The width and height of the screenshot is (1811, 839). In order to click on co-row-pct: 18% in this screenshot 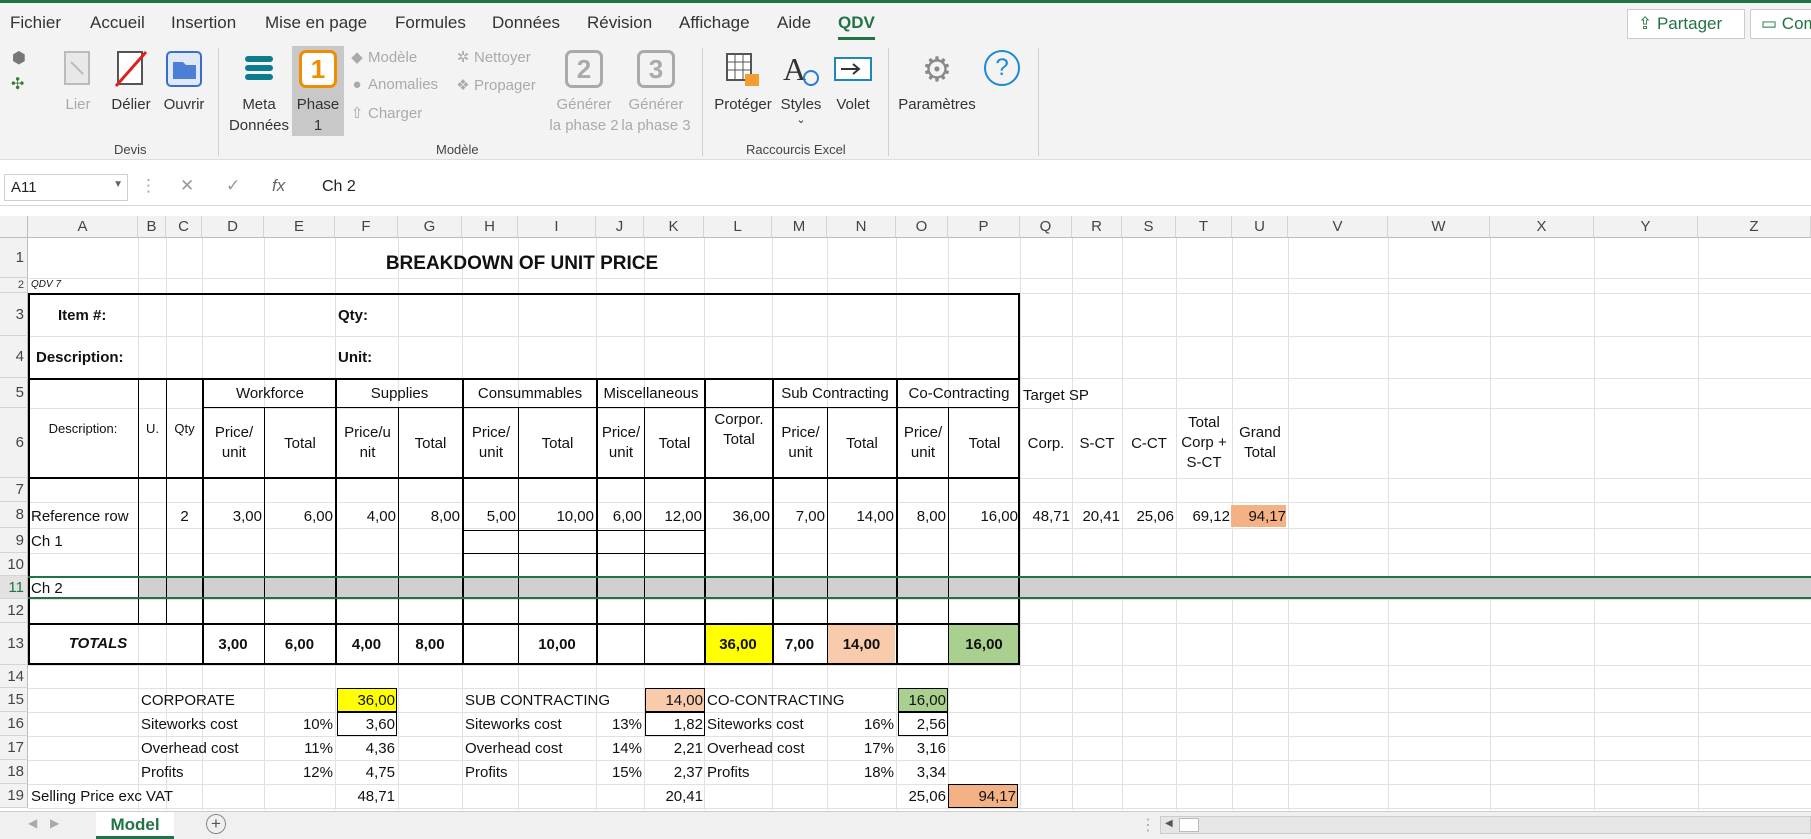, I will do `click(861, 772)`.